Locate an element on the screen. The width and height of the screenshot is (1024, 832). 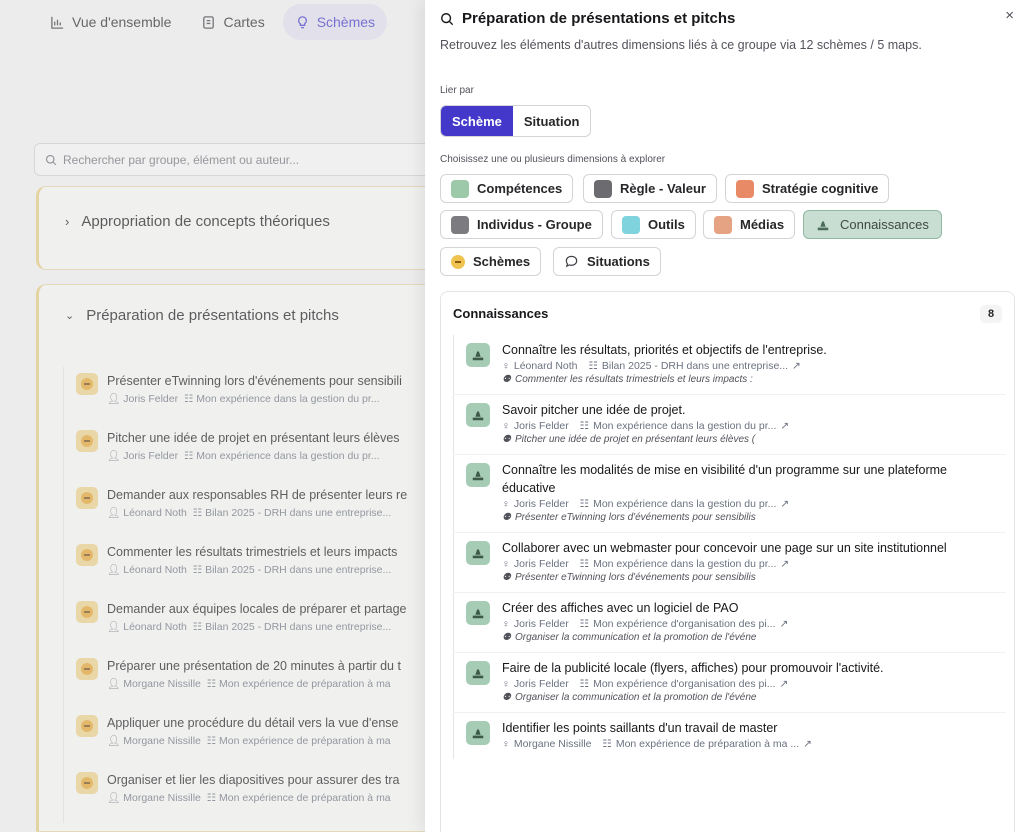
chip-label: Outils is located at coordinates (666, 224).